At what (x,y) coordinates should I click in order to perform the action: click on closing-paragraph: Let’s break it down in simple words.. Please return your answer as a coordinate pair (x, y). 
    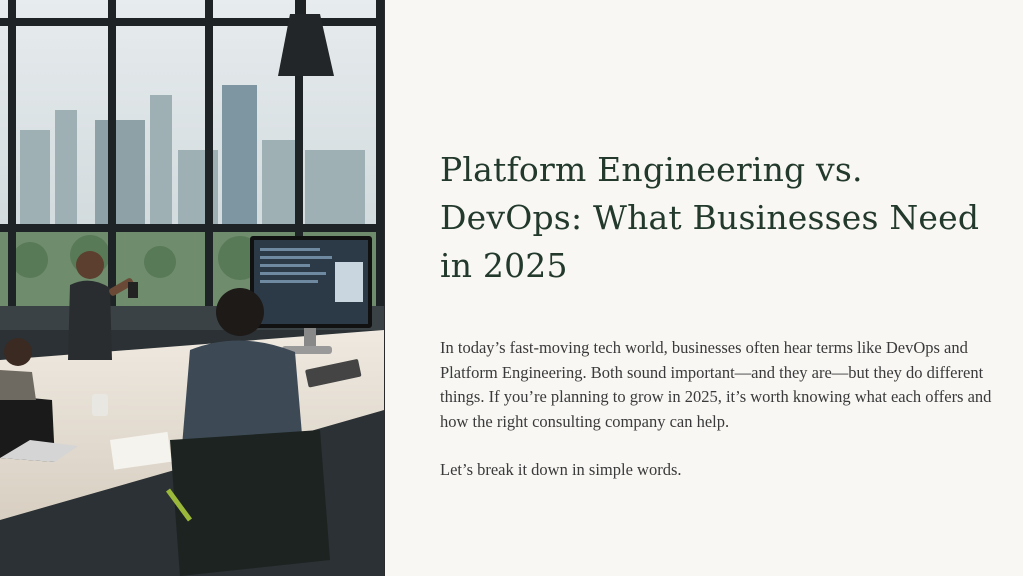
    Looking at the image, I should click on (561, 469).